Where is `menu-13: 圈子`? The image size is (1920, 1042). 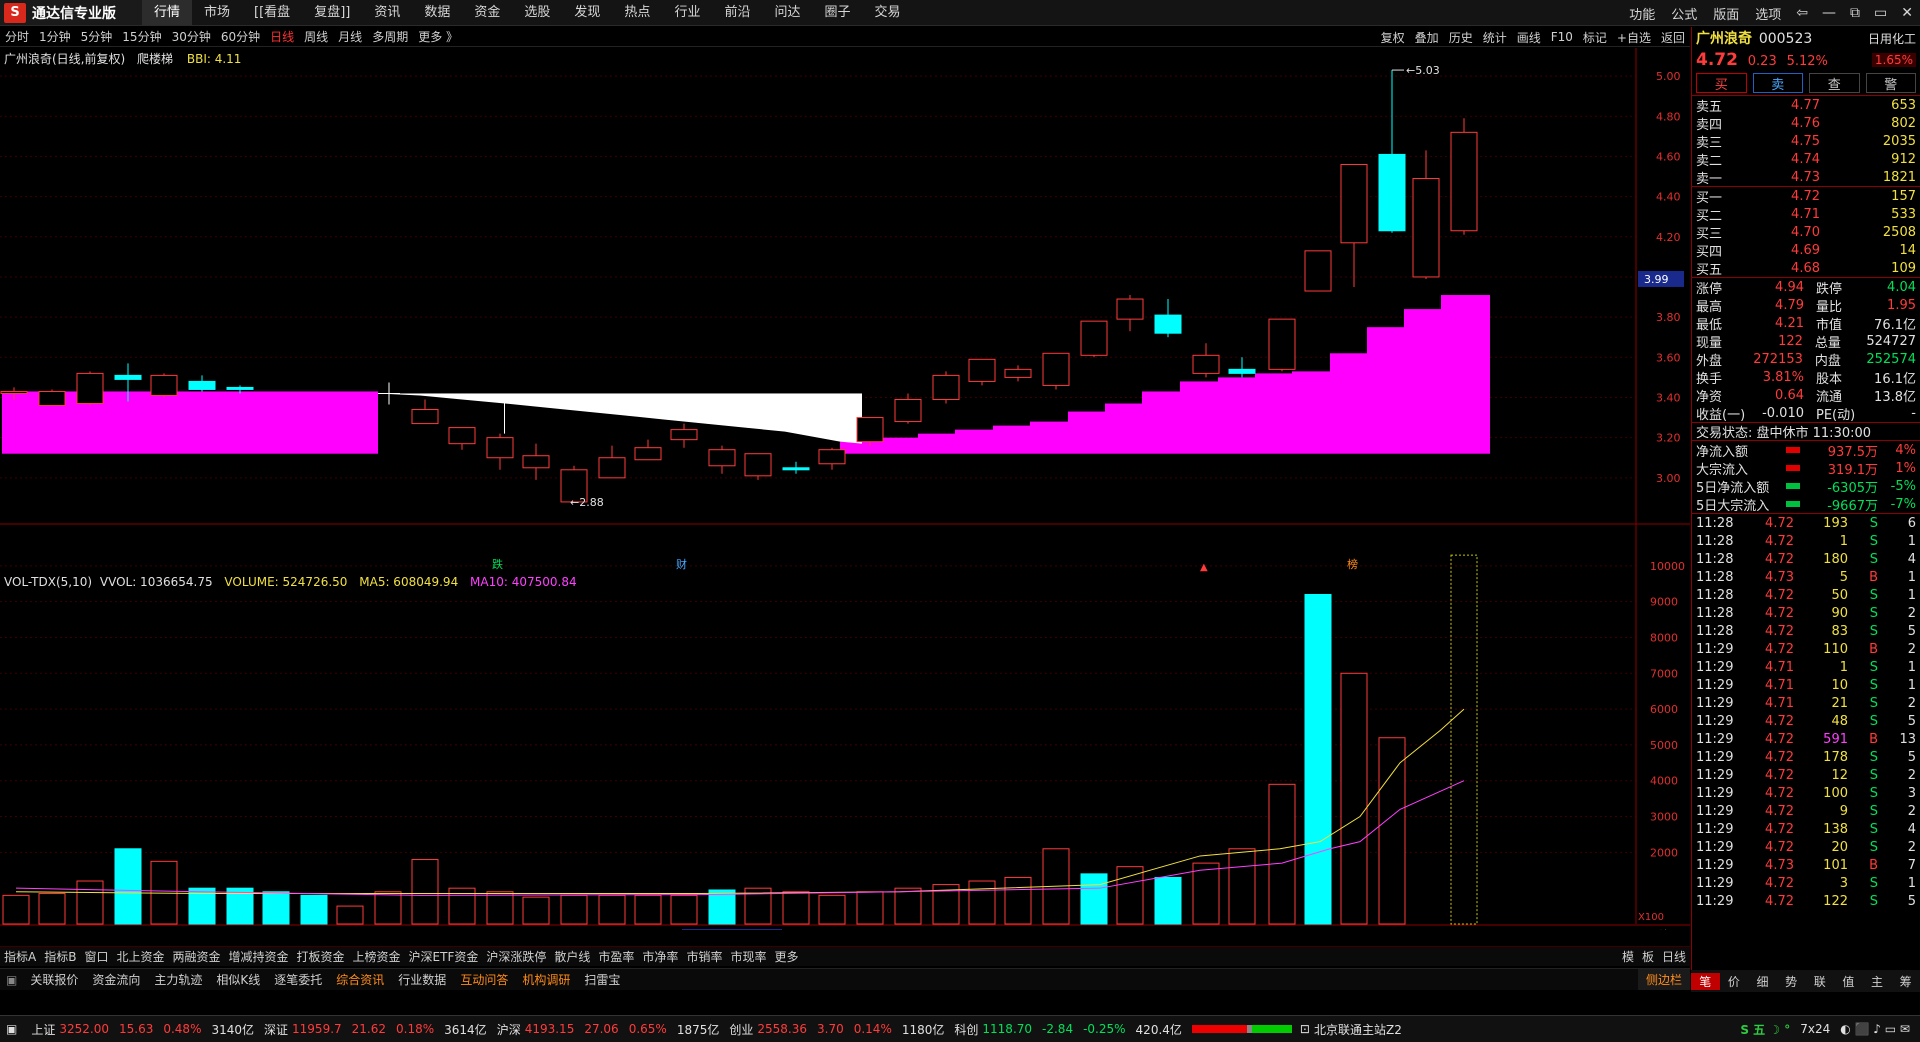
menu-13: 圈子 is located at coordinates (837, 12).